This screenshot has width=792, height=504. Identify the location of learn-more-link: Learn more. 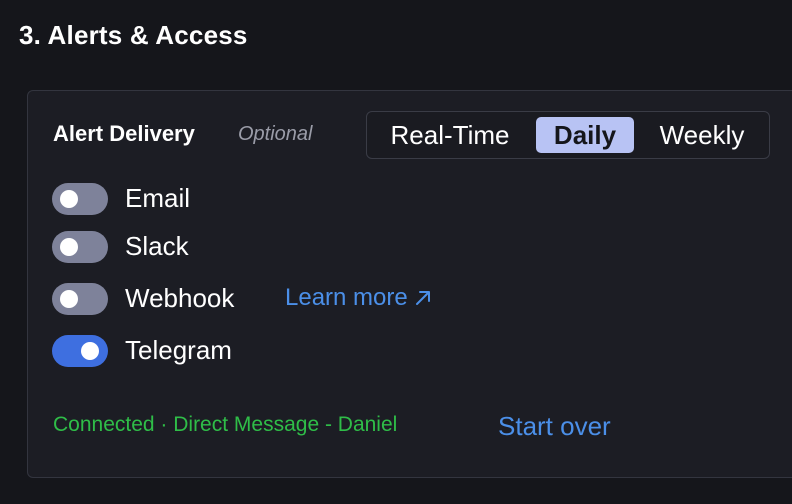
(358, 299).